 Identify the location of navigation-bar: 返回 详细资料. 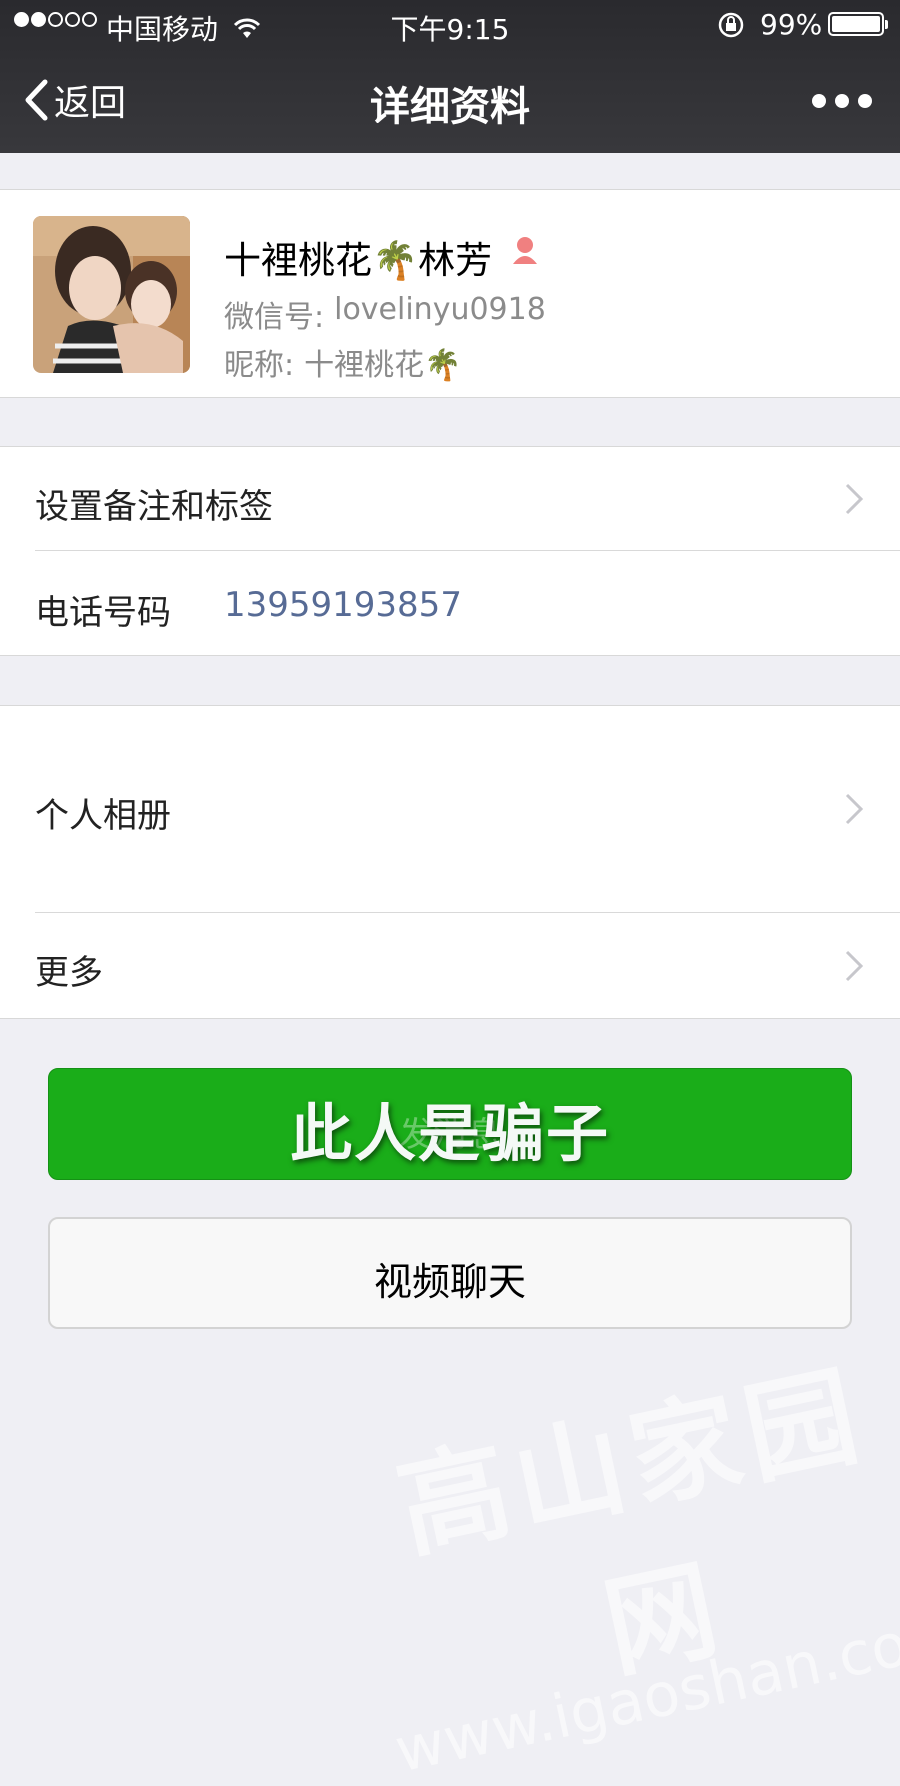
(450, 101).